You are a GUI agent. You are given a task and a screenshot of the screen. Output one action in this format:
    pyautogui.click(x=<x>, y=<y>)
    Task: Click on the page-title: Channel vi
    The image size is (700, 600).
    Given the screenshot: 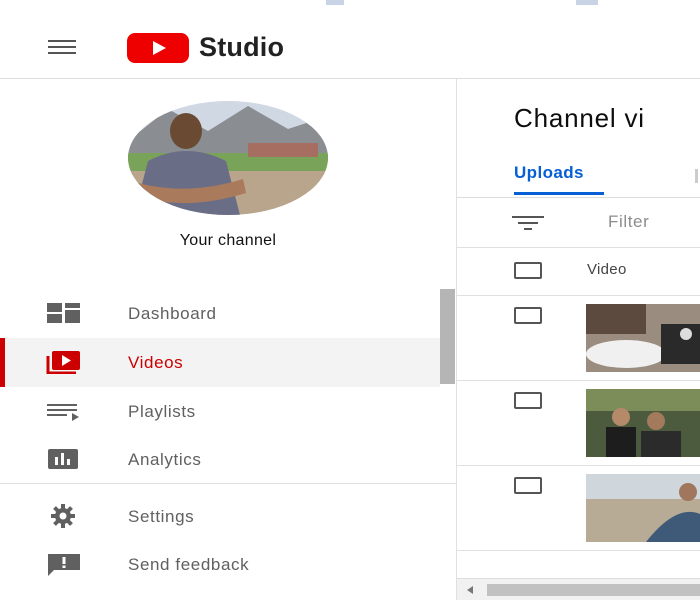 What is the action you would take?
    pyautogui.click(x=579, y=118)
    